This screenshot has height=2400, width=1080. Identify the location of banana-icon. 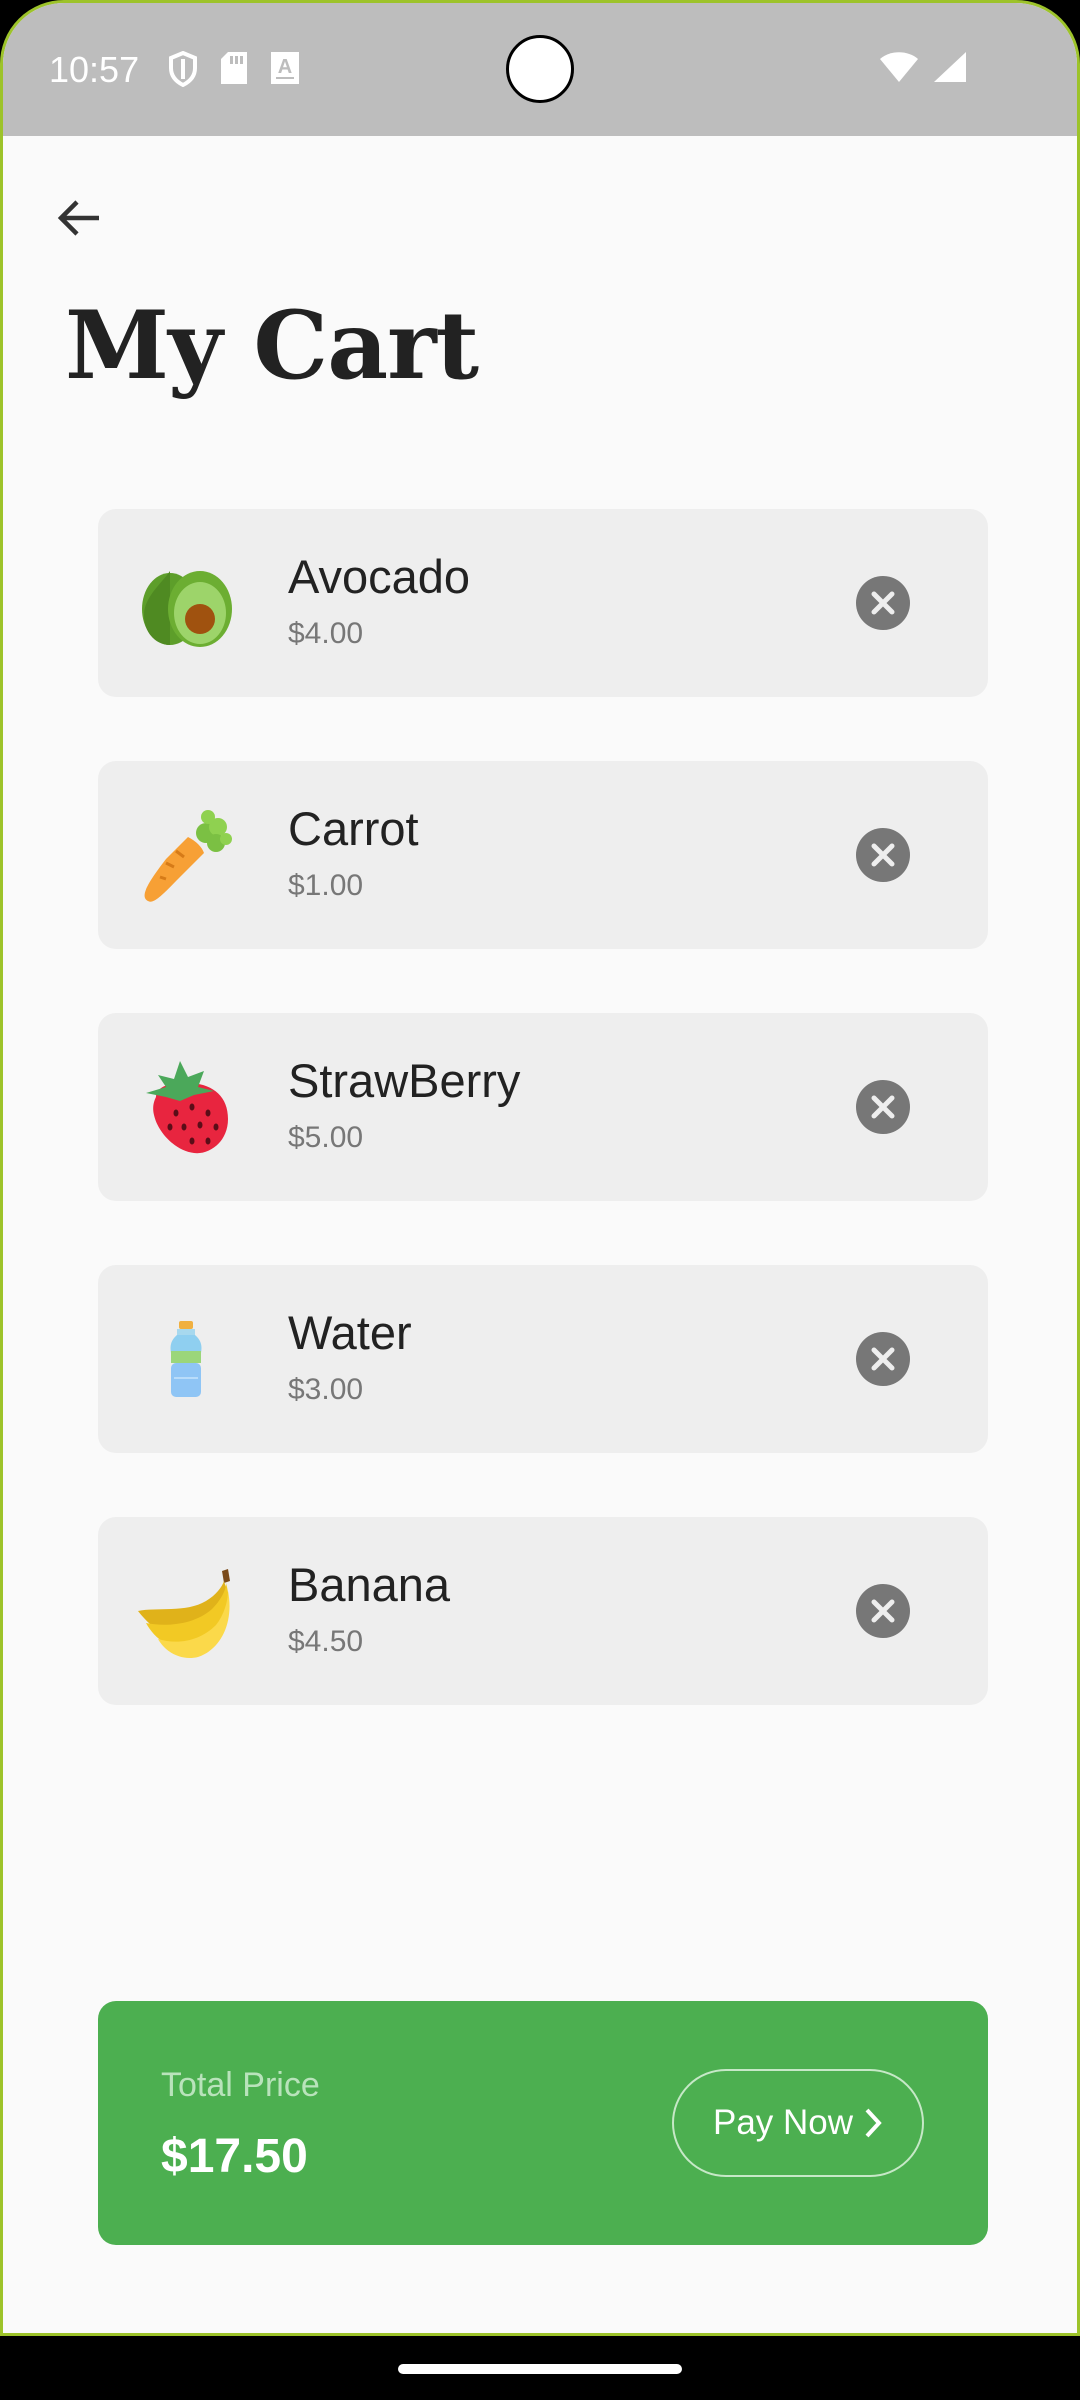
(186, 1611).